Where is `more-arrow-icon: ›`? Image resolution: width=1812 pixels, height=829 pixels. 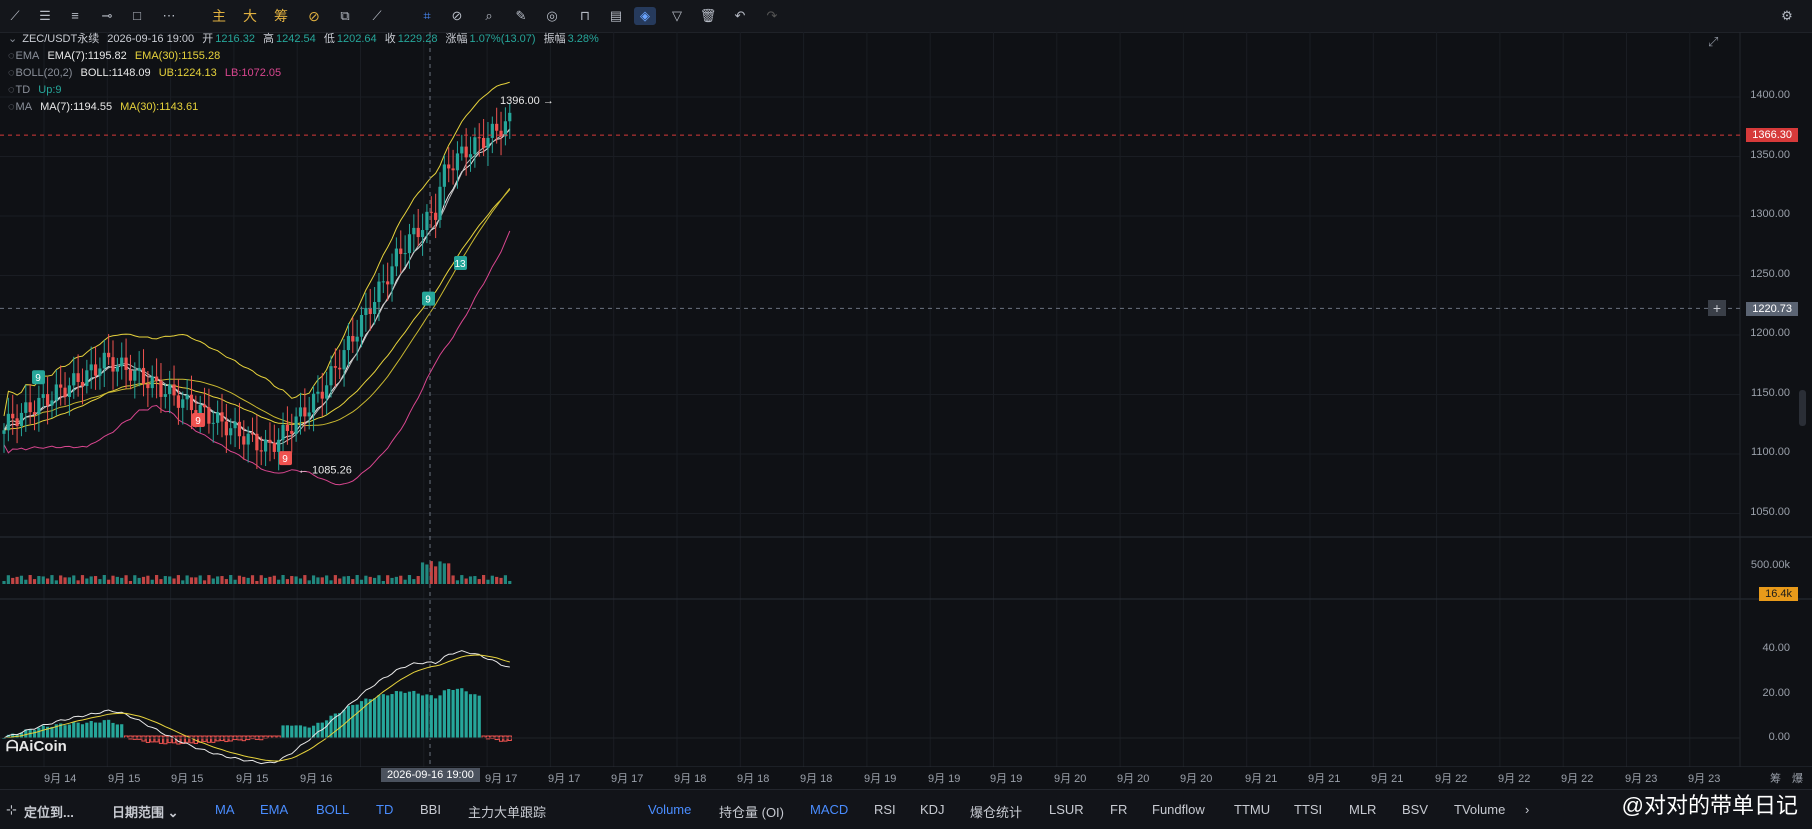 more-arrow-icon: › is located at coordinates (1527, 809).